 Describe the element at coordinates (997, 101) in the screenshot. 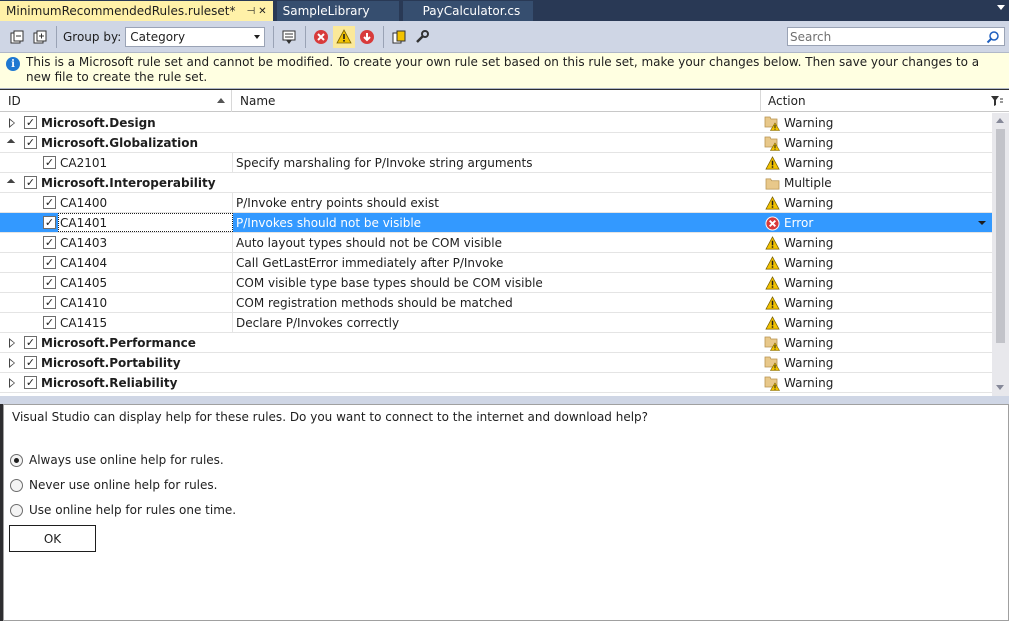

I see `column-filter-icon` at that location.